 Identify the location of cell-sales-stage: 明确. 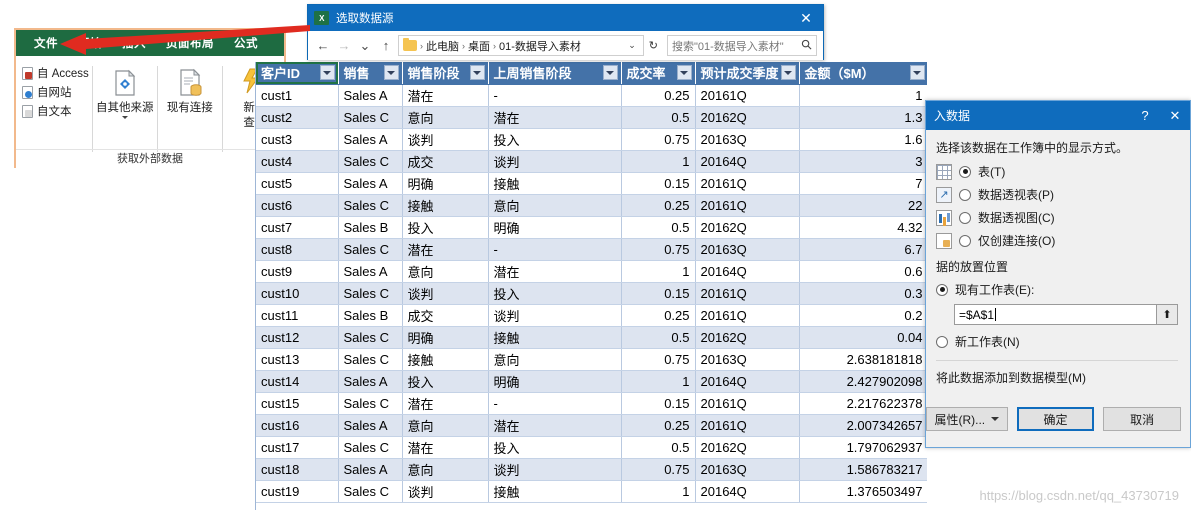
(445, 337).